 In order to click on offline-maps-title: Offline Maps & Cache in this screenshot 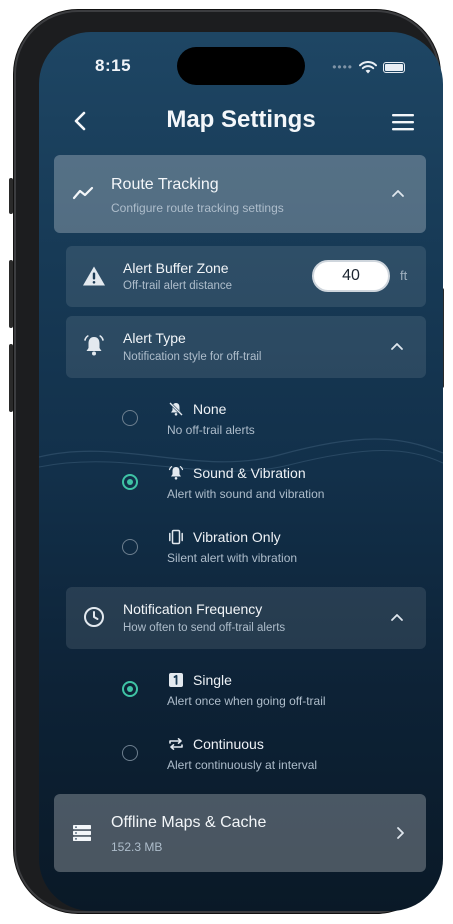, I will do `click(189, 822)`.